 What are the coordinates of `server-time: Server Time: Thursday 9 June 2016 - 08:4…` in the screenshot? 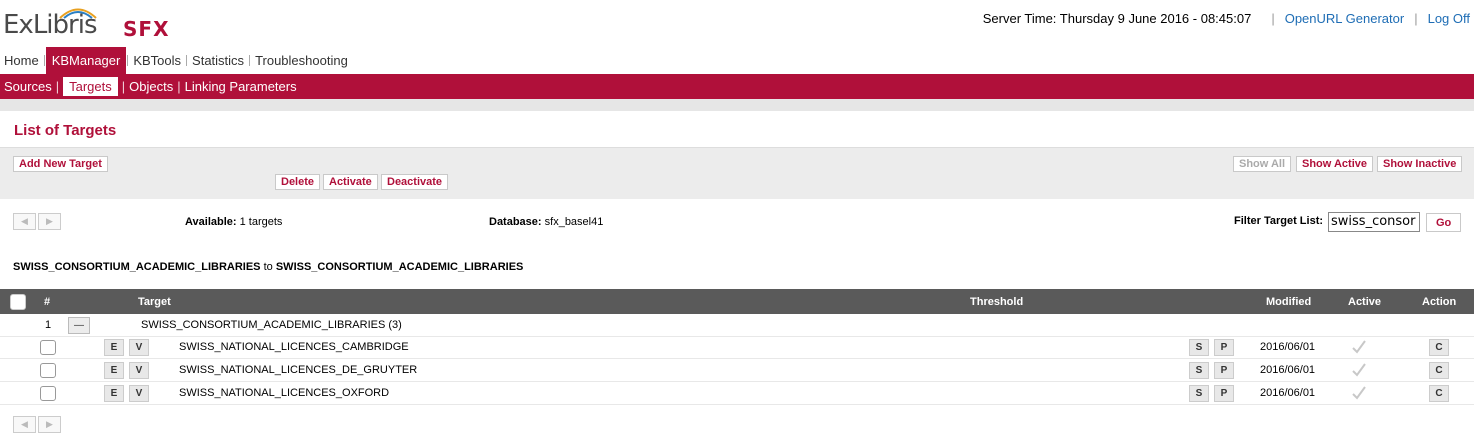 It's located at (1117, 18).